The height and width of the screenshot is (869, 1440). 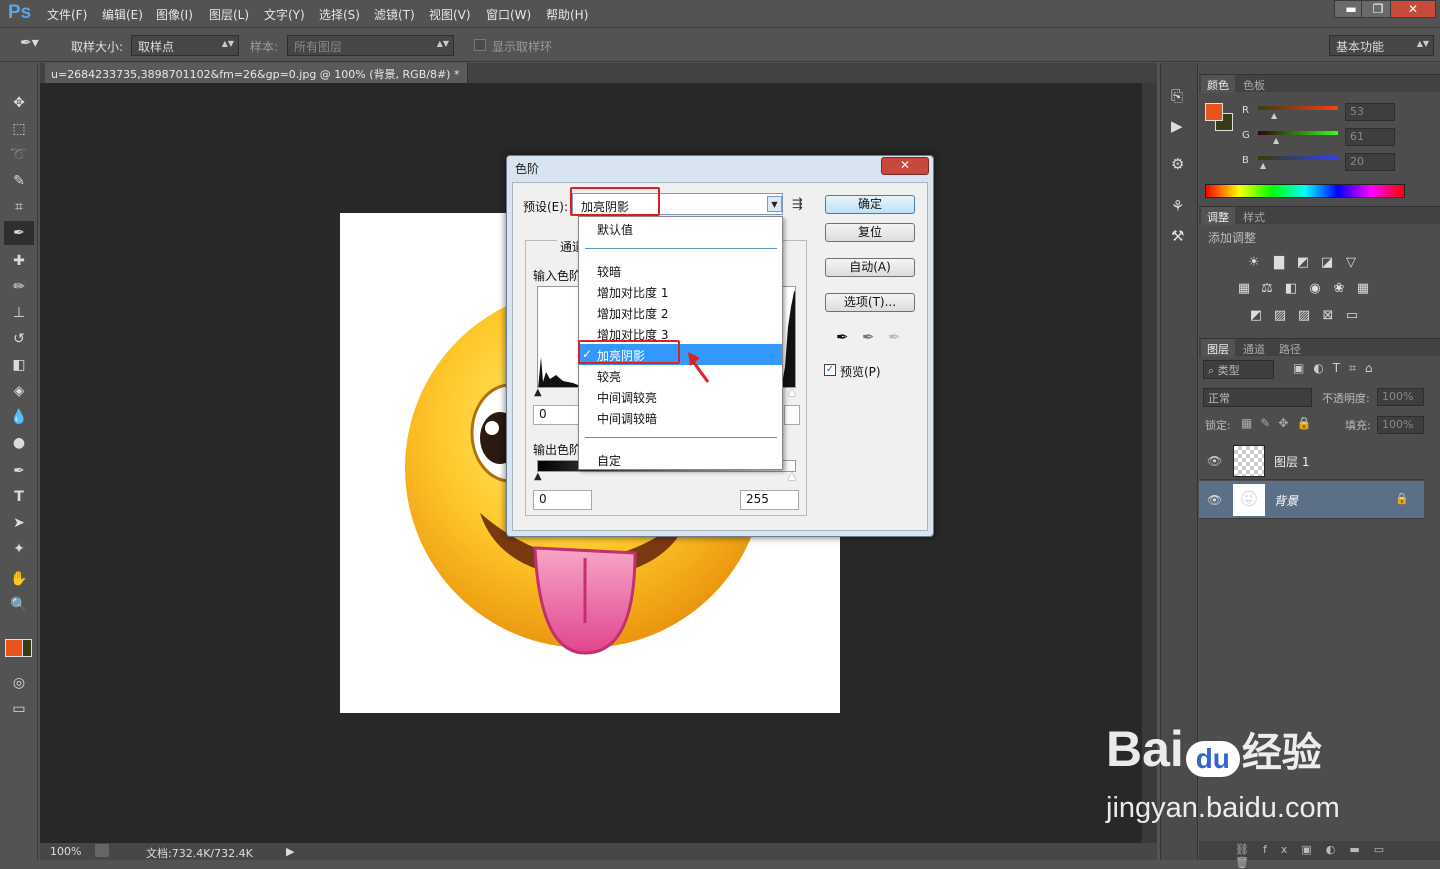 What do you see at coordinates (370, 45) in the screenshot?
I see `sample-select: 所有图层 ▲▼` at bounding box center [370, 45].